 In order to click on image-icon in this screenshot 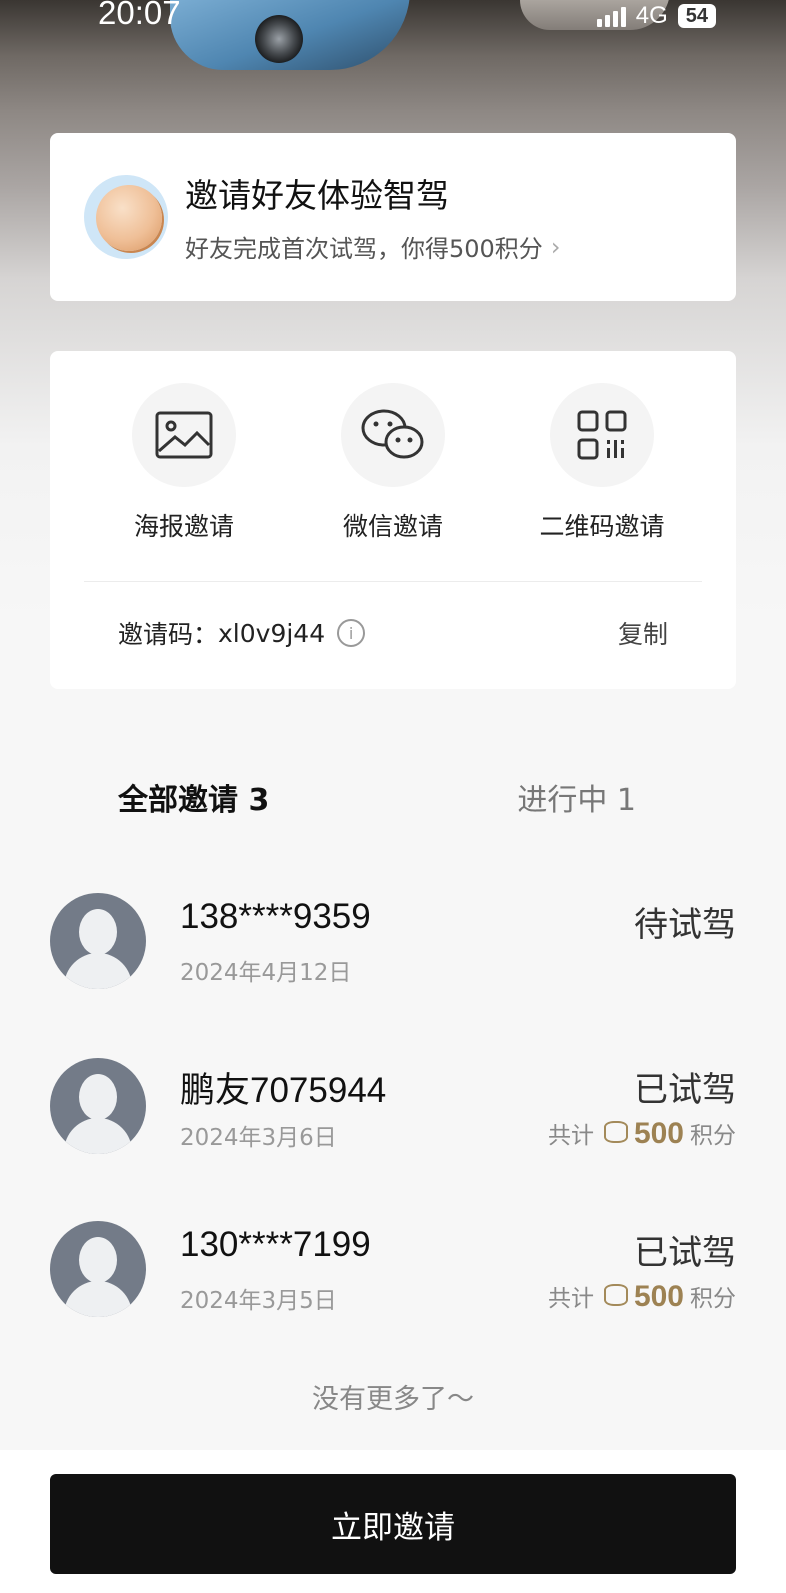, I will do `click(184, 435)`.